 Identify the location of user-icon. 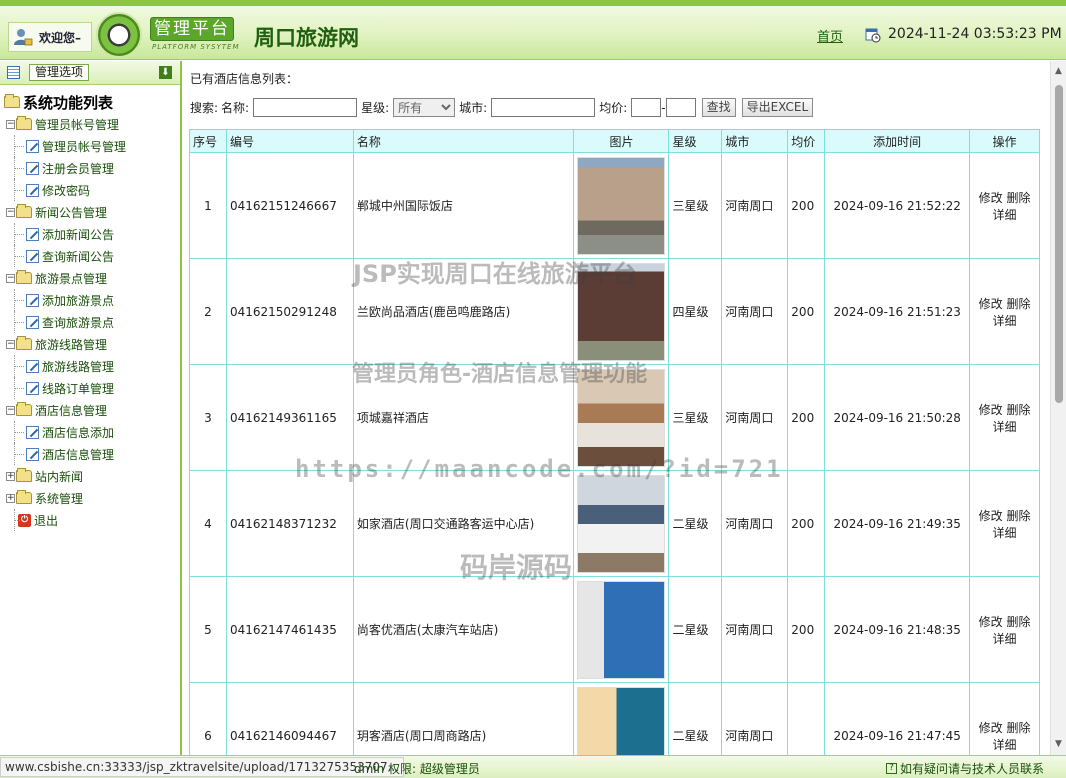
(23, 37).